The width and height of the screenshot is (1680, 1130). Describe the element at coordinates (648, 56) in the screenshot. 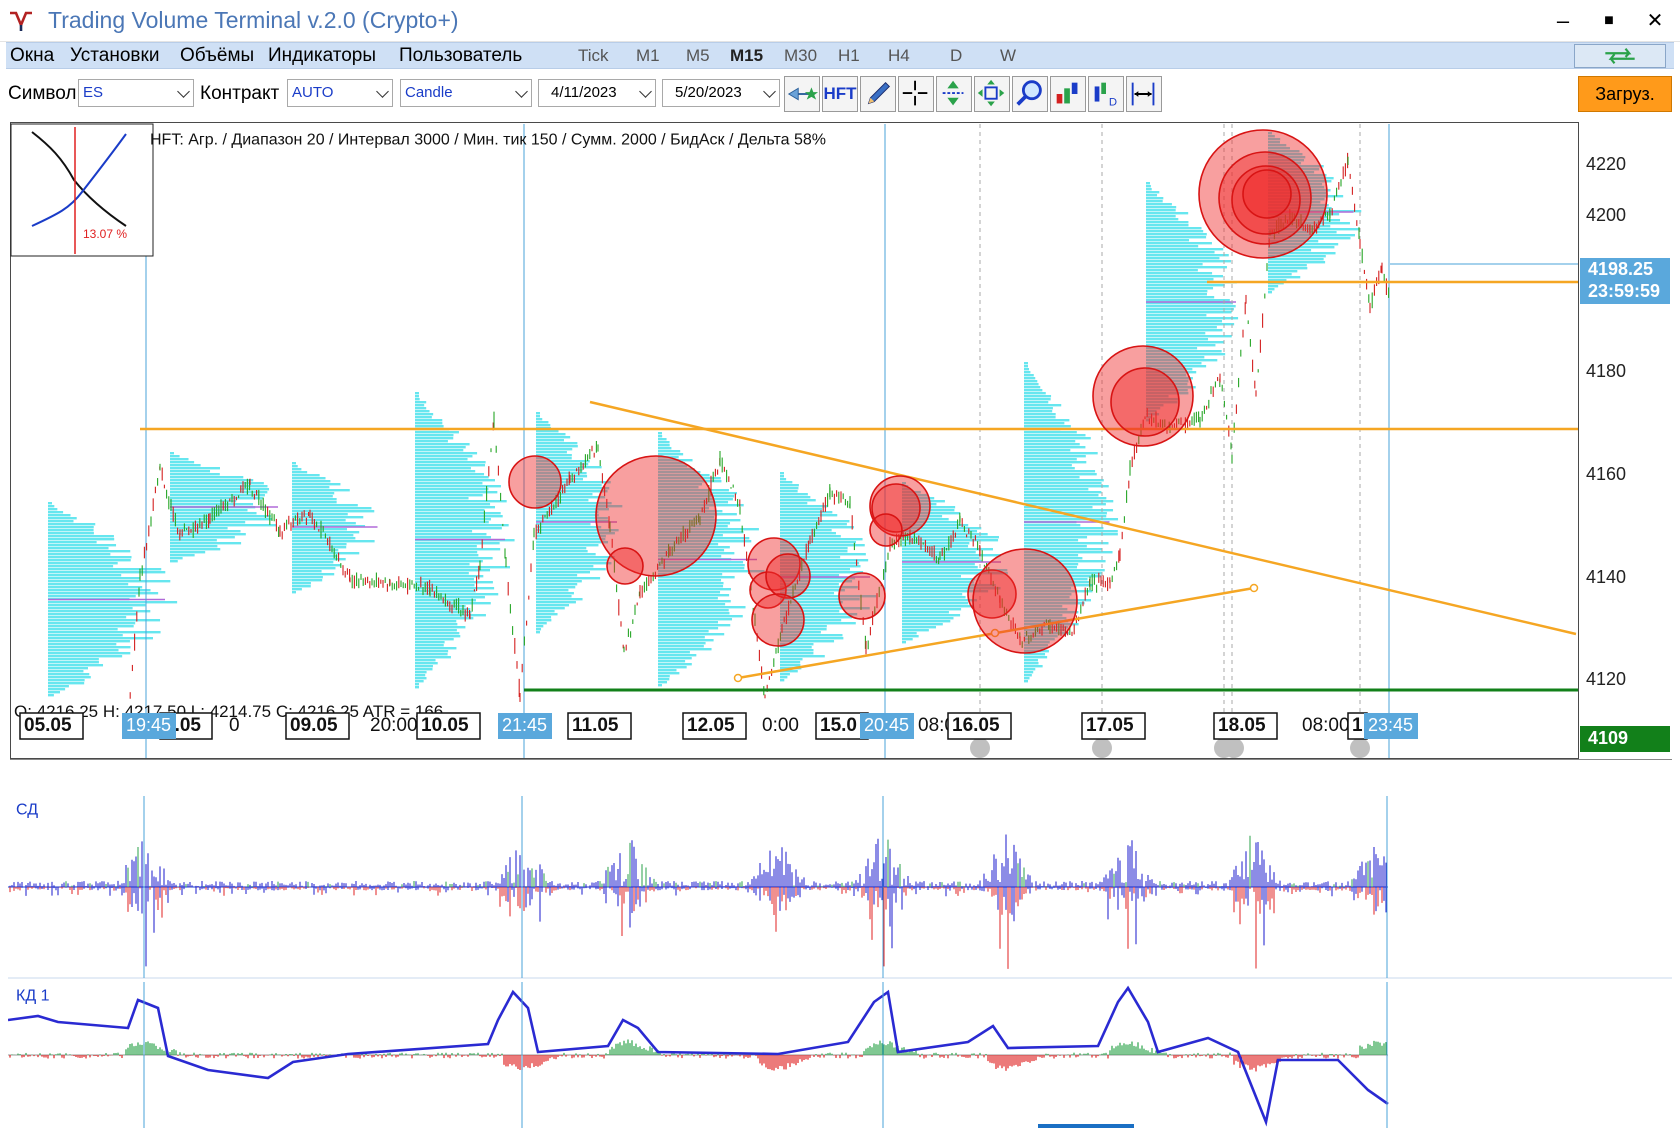

I see `timeframe-m1: M1` at that location.